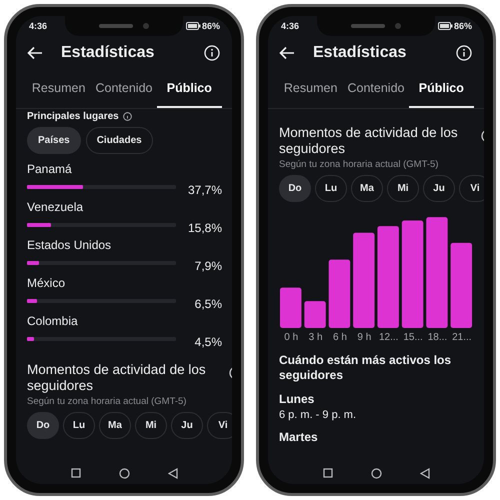 The height and width of the screenshot is (500, 500). What do you see at coordinates (365, 368) in the screenshot?
I see `section-title: Cuándo están más activos los seguidores` at bounding box center [365, 368].